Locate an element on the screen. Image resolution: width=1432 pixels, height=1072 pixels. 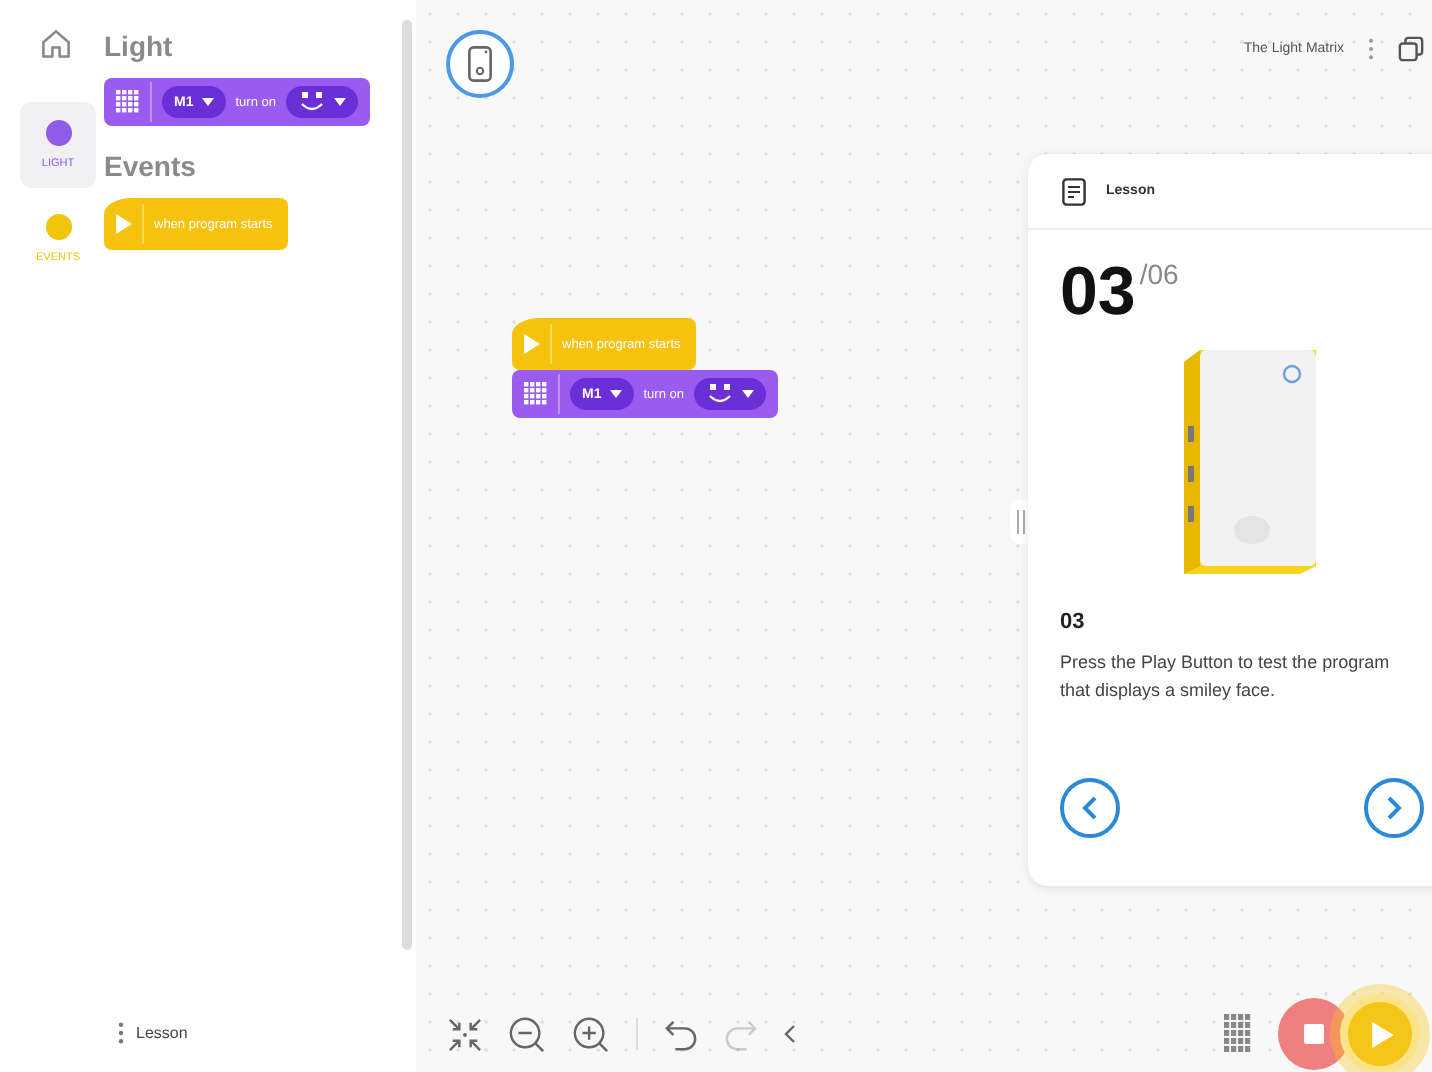
grip-icon is located at coordinates (1020, 522).